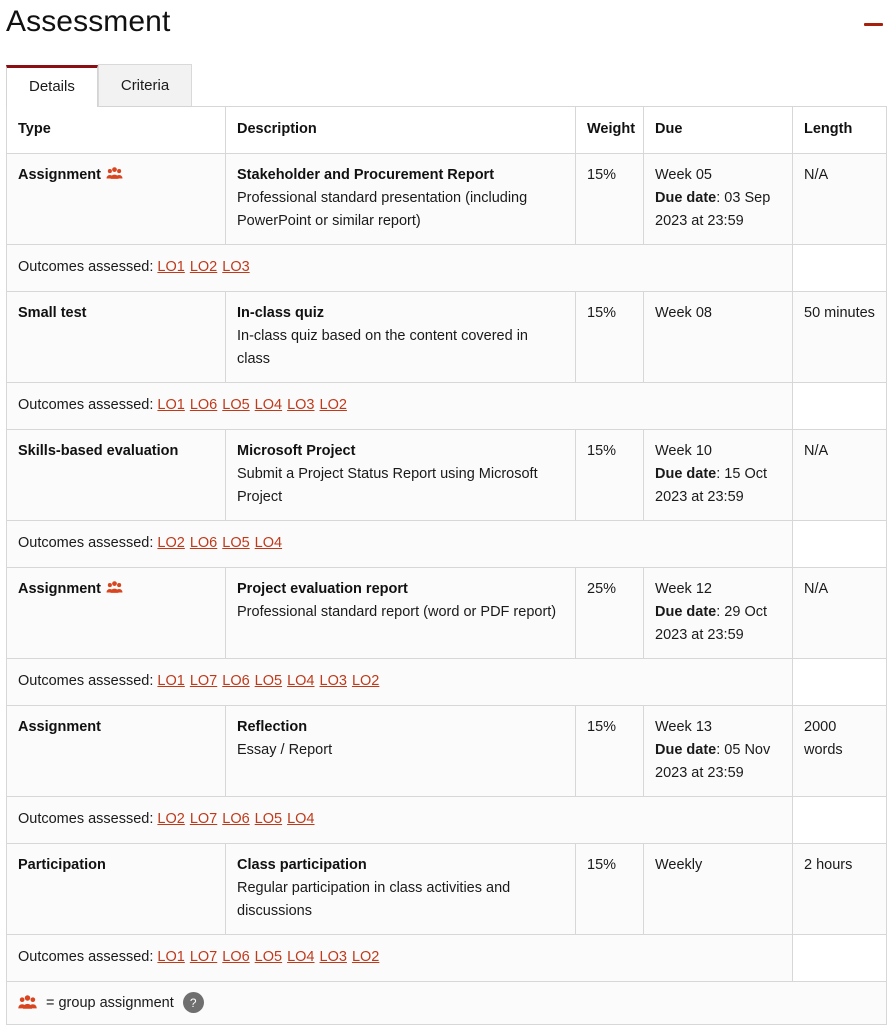  What do you see at coordinates (718, 624) in the screenshot?
I see `due-date-line: Due date: 29 Oct 2023 at 23:59` at bounding box center [718, 624].